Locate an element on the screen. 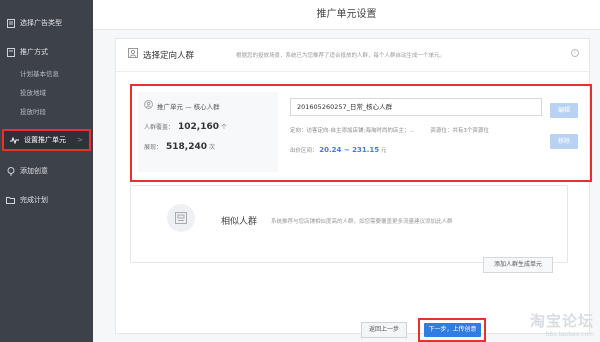 This screenshot has height=342, width=600. chevron-right-icon: > is located at coordinates (80, 140).